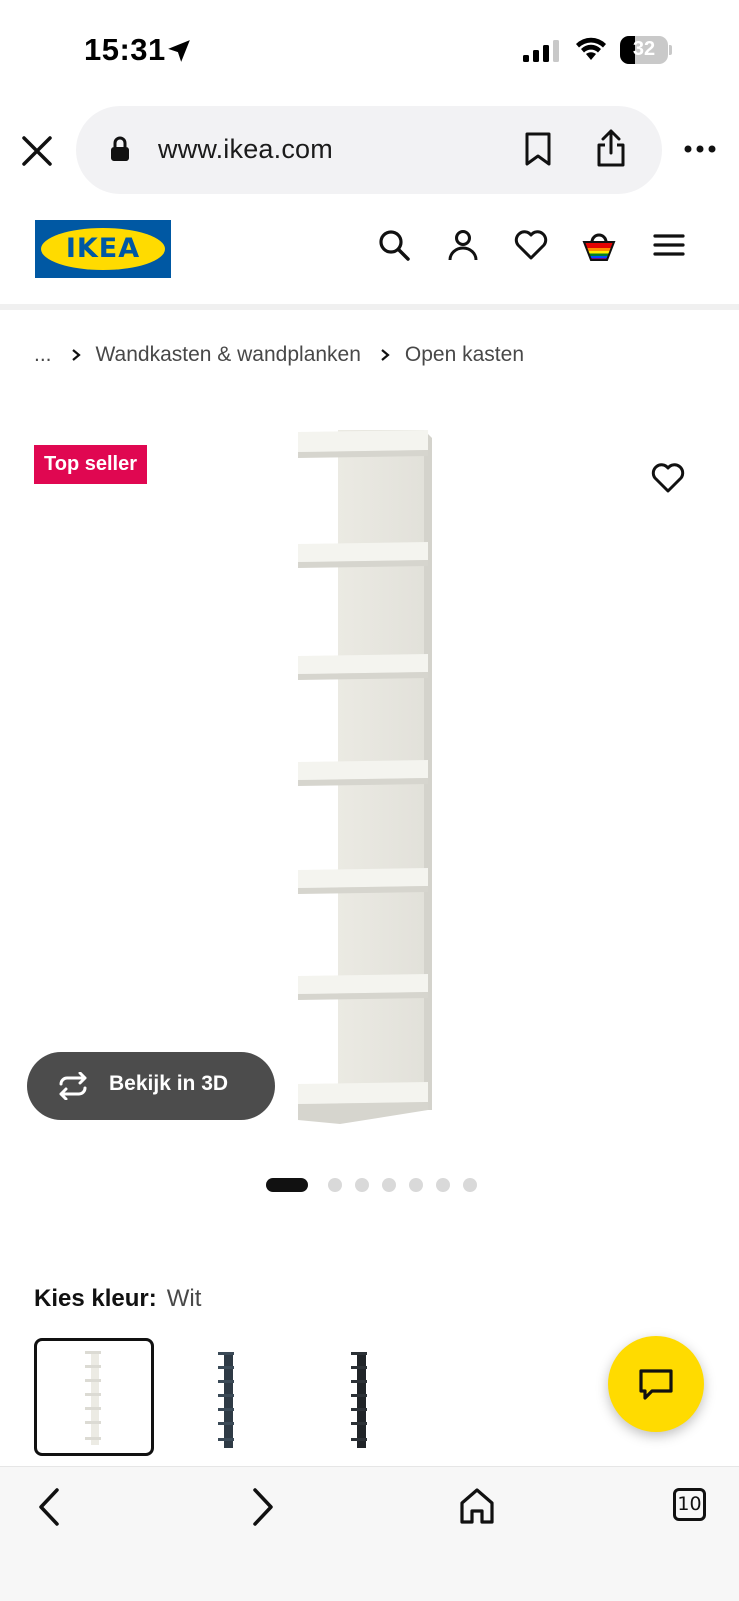 The image size is (739, 1601). I want to click on location-arrow-icon, so click(179, 51).